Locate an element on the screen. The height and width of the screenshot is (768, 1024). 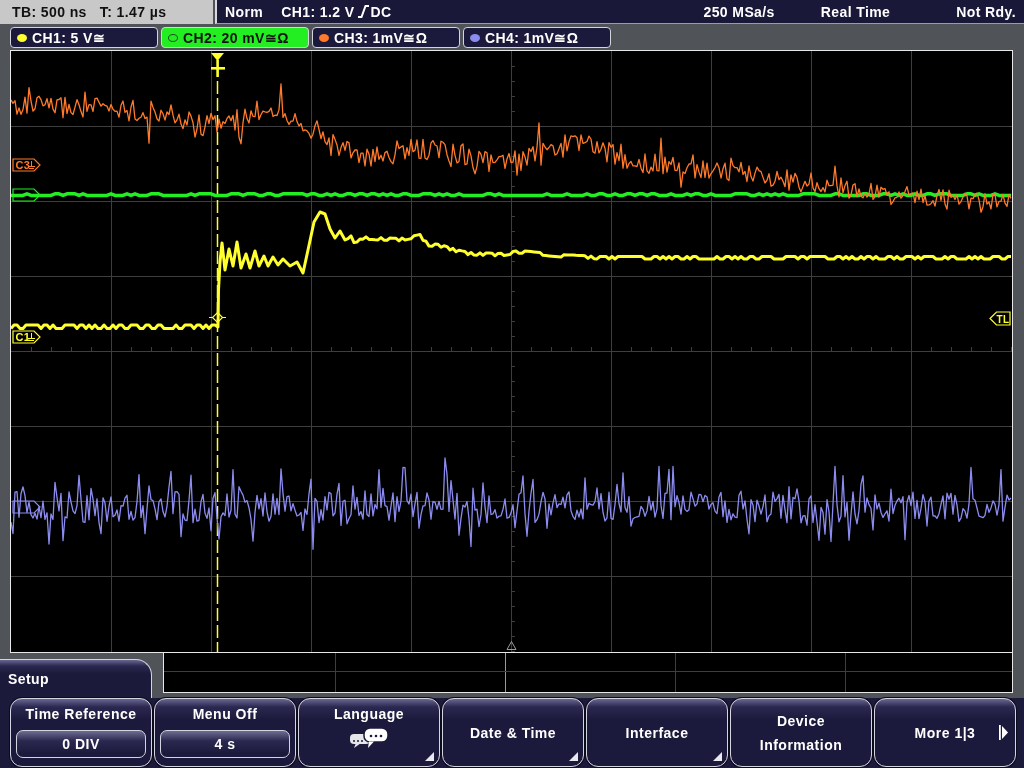
value-display: 0 DIV is located at coordinates (81, 744).